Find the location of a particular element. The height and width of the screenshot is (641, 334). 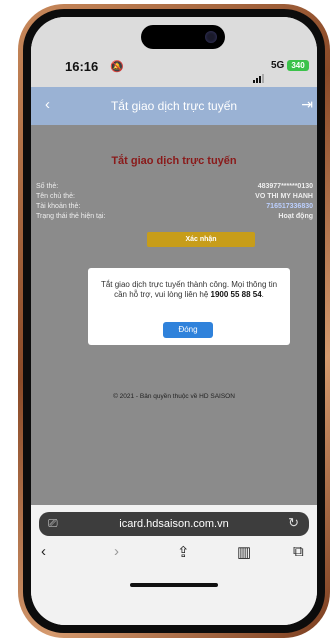

info-row-card-number: Số thẻ: 483977******0130 is located at coordinates (174, 186).